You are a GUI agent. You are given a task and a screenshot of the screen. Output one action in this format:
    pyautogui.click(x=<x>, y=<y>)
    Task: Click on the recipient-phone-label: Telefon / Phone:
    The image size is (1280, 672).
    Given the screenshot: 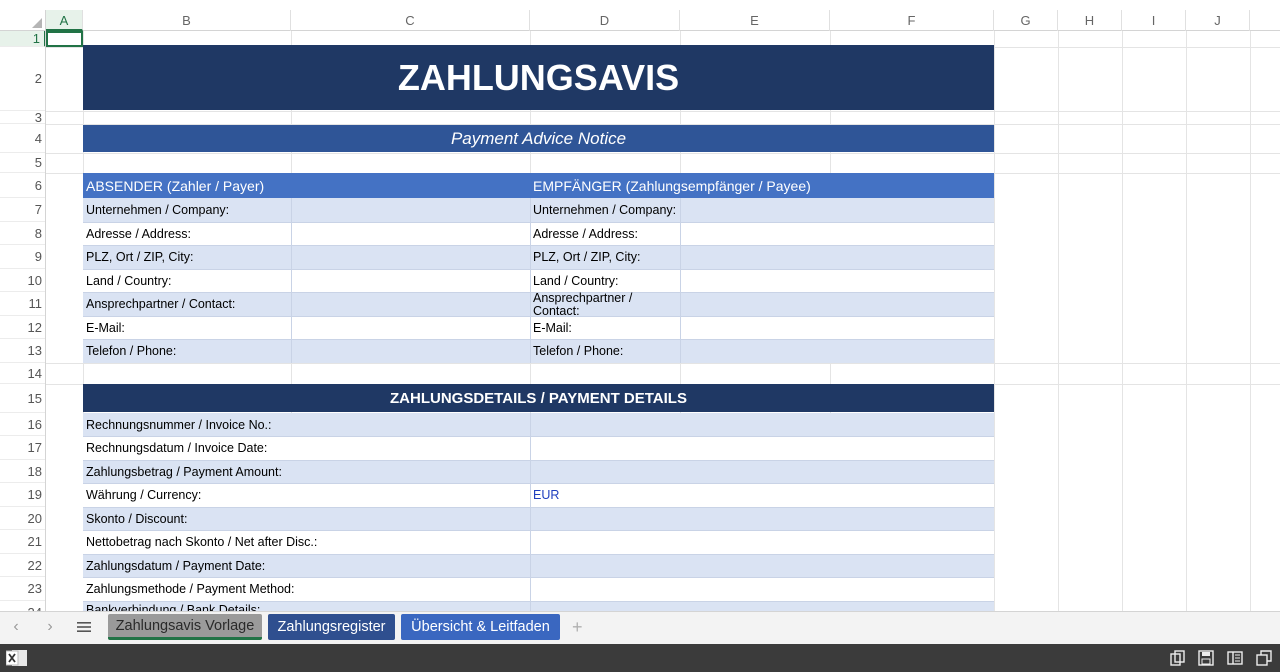 What is the action you would take?
    pyautogui.click(x=578, y=351)
    